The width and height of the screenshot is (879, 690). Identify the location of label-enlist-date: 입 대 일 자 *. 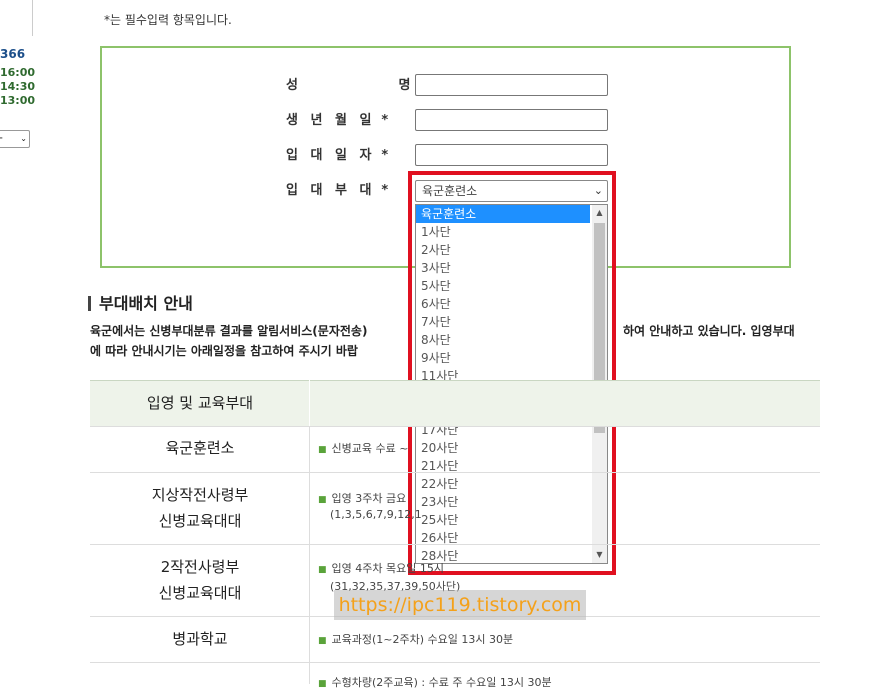
(337, 153).